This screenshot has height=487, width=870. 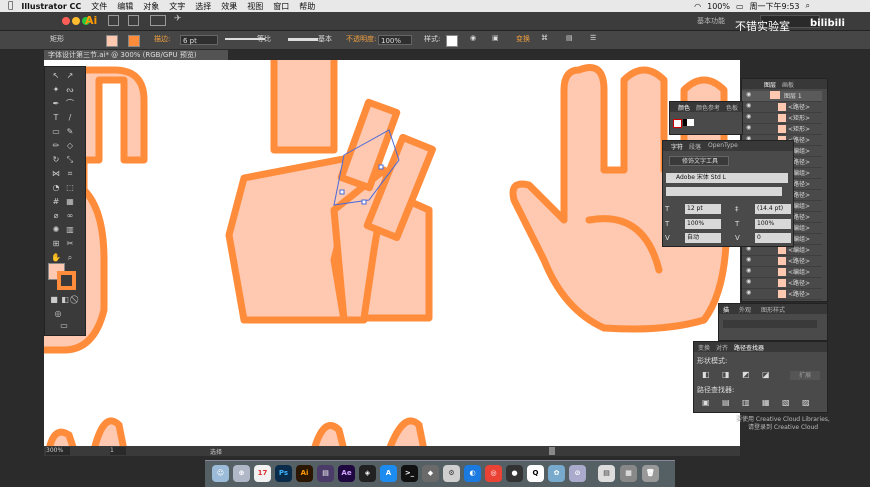 I want to click on eraser-tool-icon: ◇, so click(x=70, y=146).